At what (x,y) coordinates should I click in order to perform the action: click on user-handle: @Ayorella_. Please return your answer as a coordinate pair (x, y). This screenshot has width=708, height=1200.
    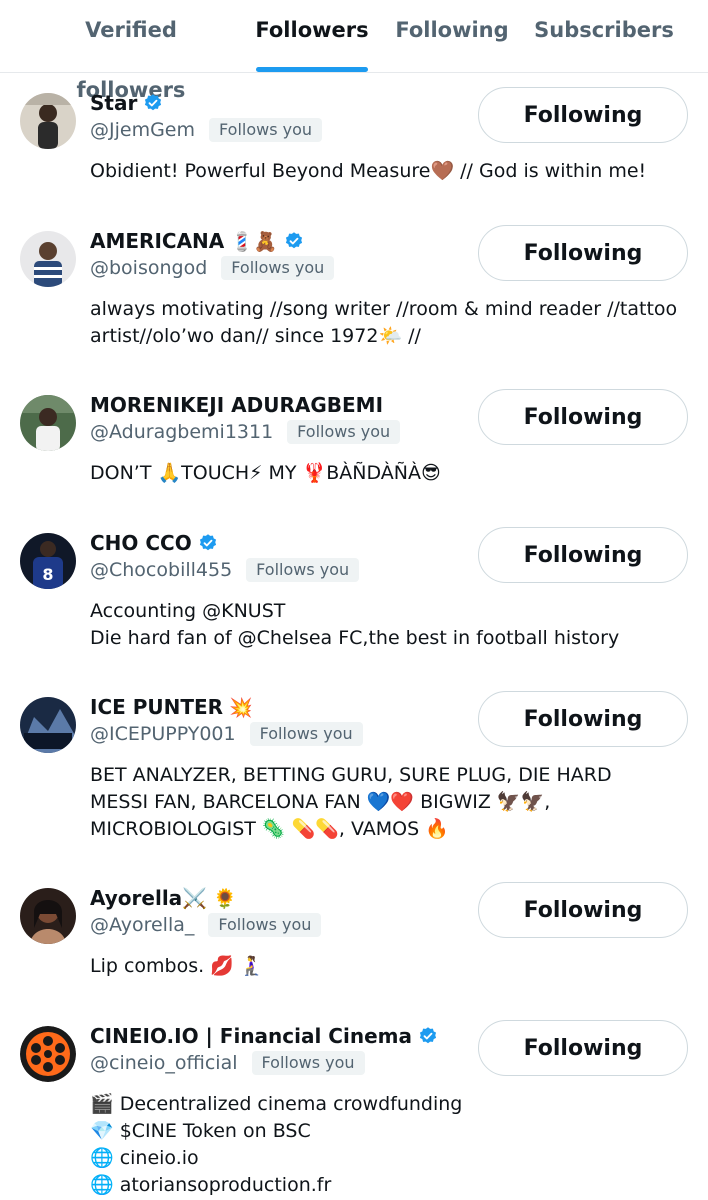
    Looking at the image, I should click on (142, 925).